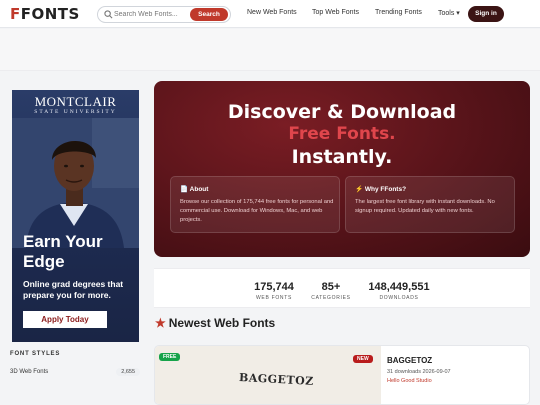 Image resolution: width=540 pixels, height=405 pixels. I want to click on star-icon: ★, so click(160, 323).